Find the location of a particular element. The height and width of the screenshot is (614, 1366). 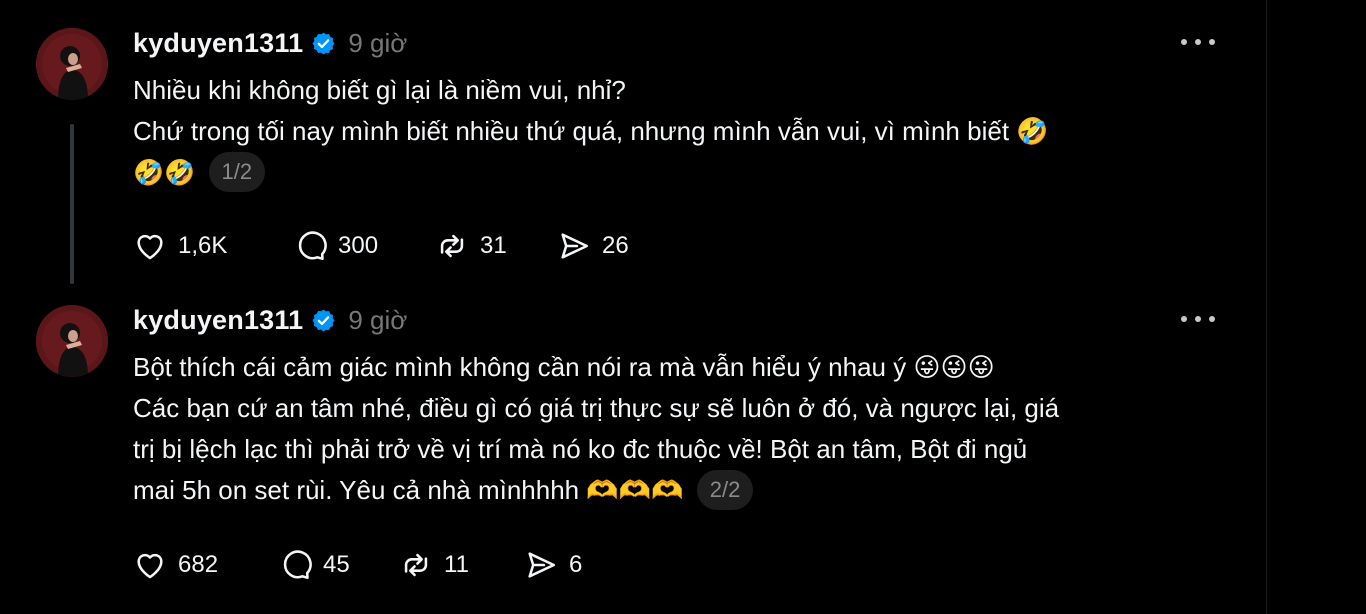

post-actions: 1,6K 300 31 26 is located at coordinates (380, 246).